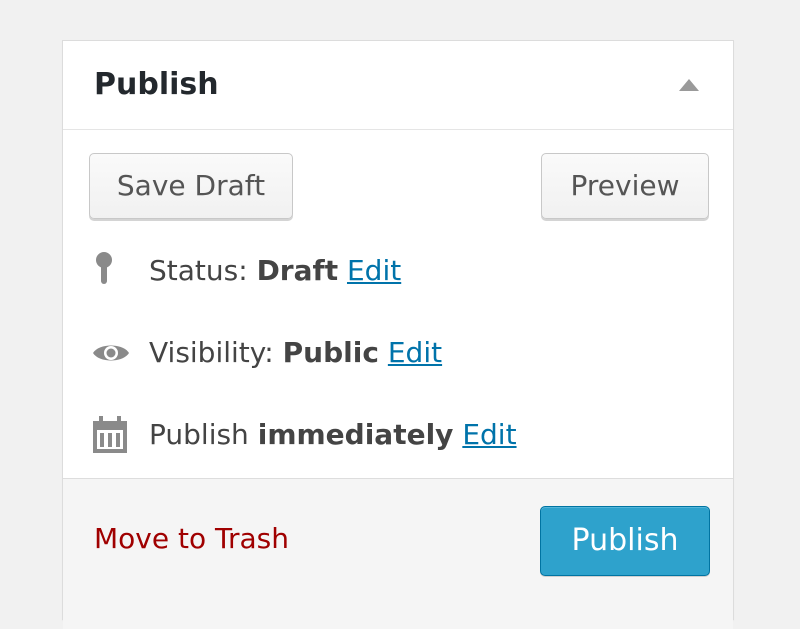 The height and width of the screenshot is (629, 800). Describe the element at coordinates (199, 434) in the screenshot. I see `schedule-label: Publish` at that location.